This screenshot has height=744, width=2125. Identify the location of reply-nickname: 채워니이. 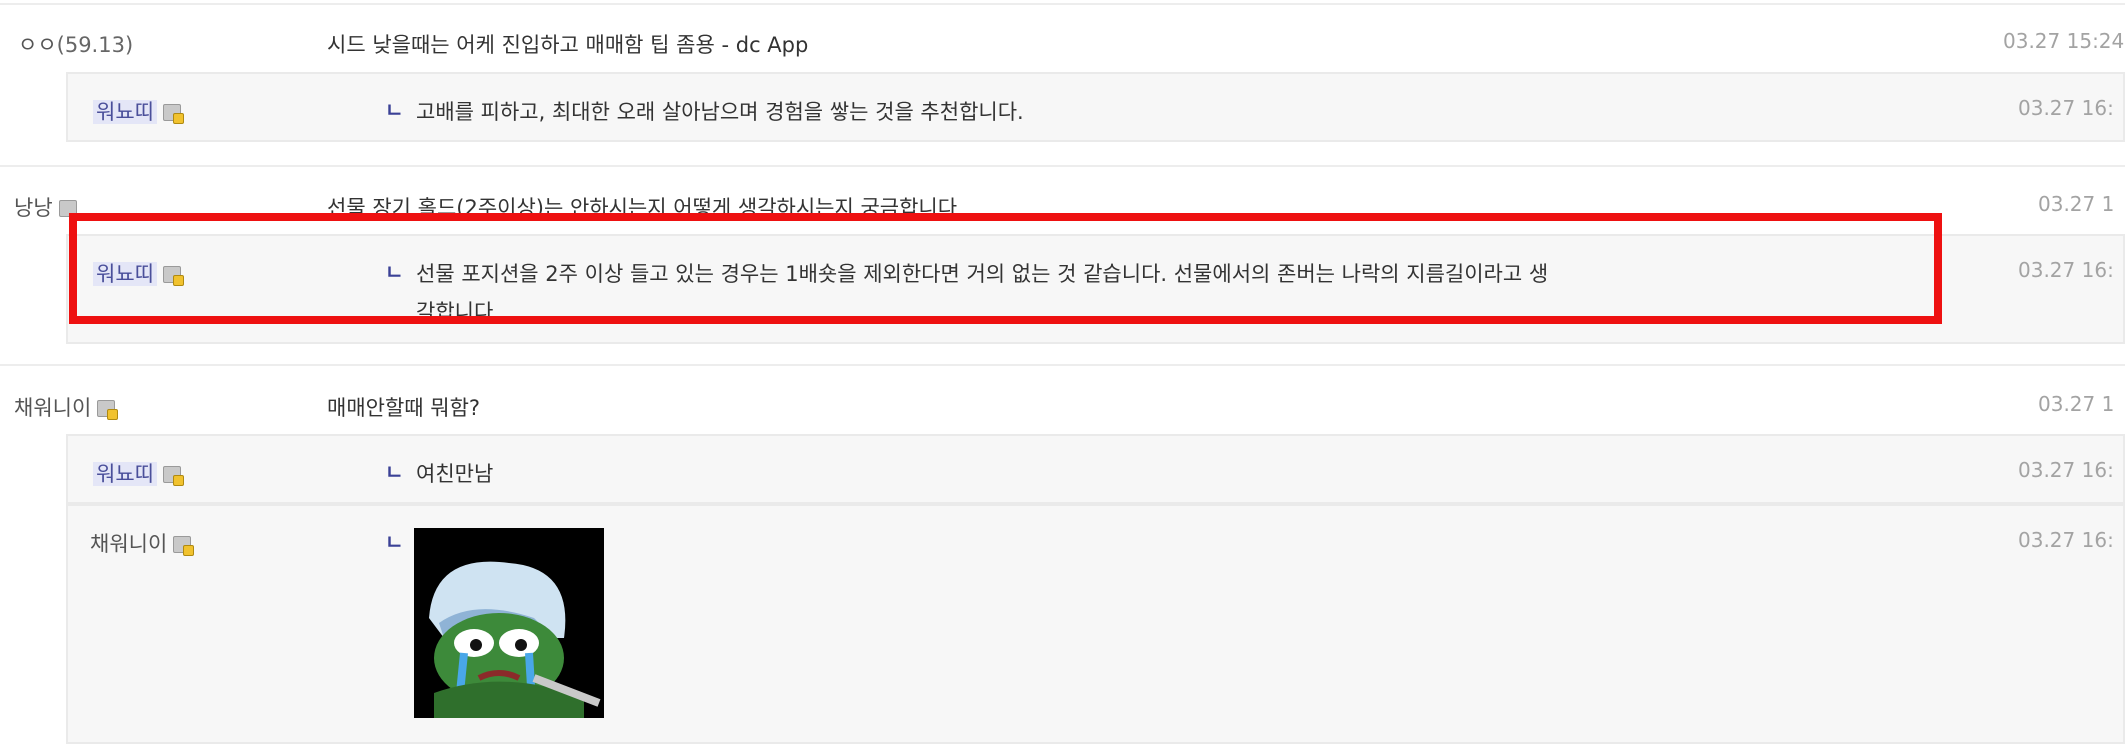
(142, 543).